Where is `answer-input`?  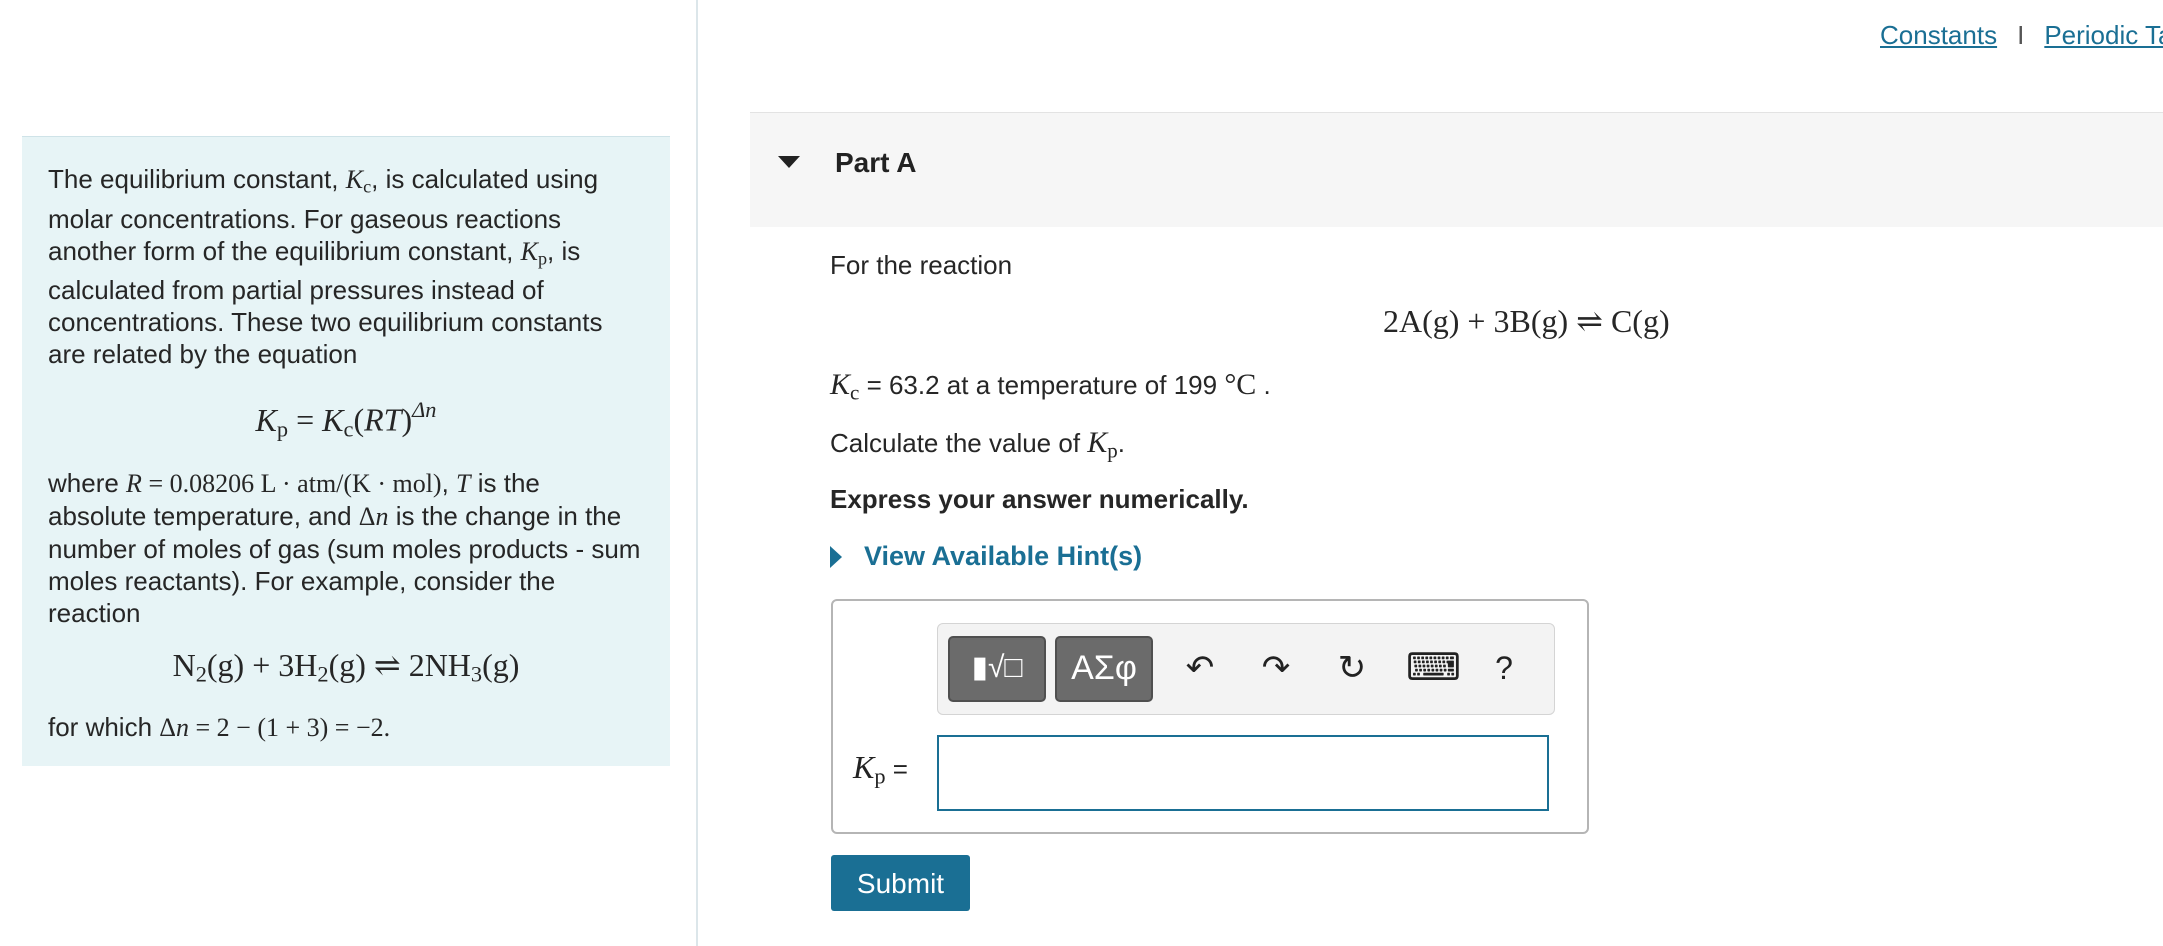 answer-input is located at coordinates (1243, 773).